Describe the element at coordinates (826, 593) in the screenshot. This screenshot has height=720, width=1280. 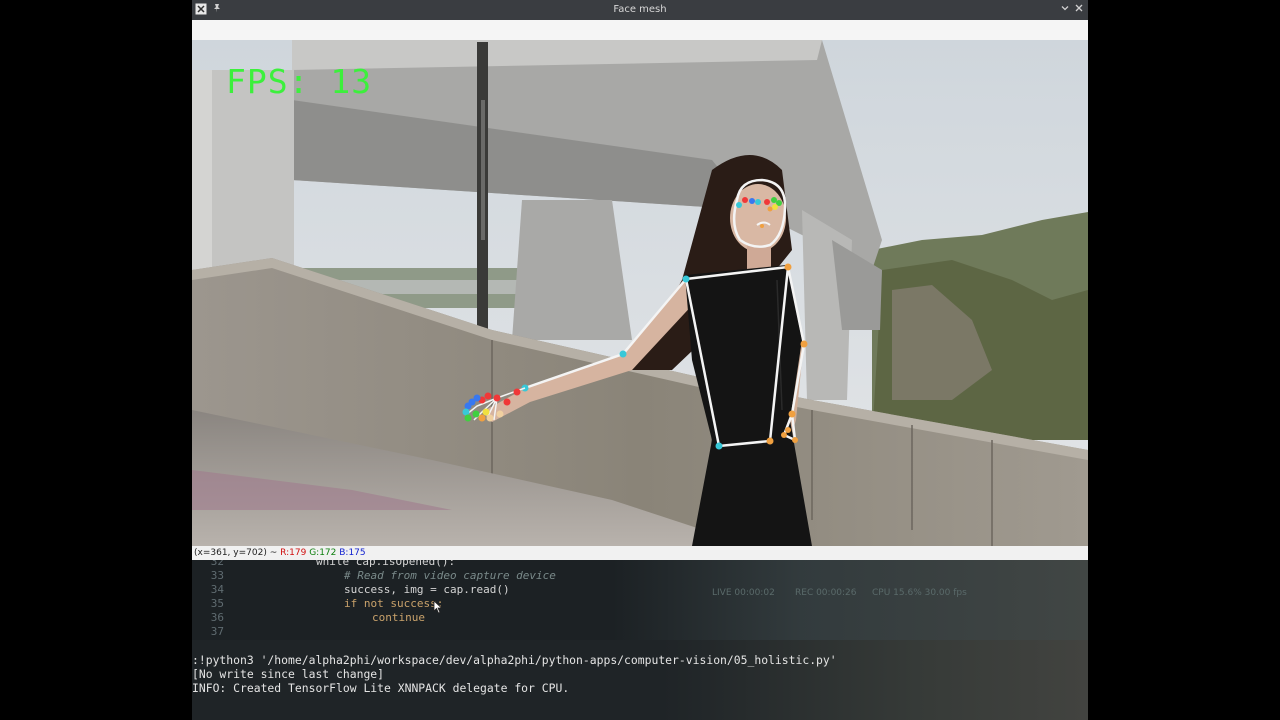
I see `faint-rec-label: REC 00:00:26` at that location.